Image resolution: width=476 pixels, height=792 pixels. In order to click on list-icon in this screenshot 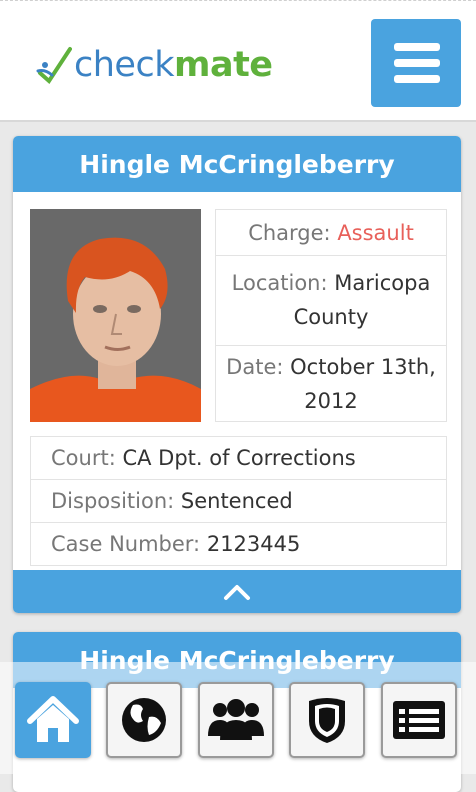, I will do `click(419, 720)`.